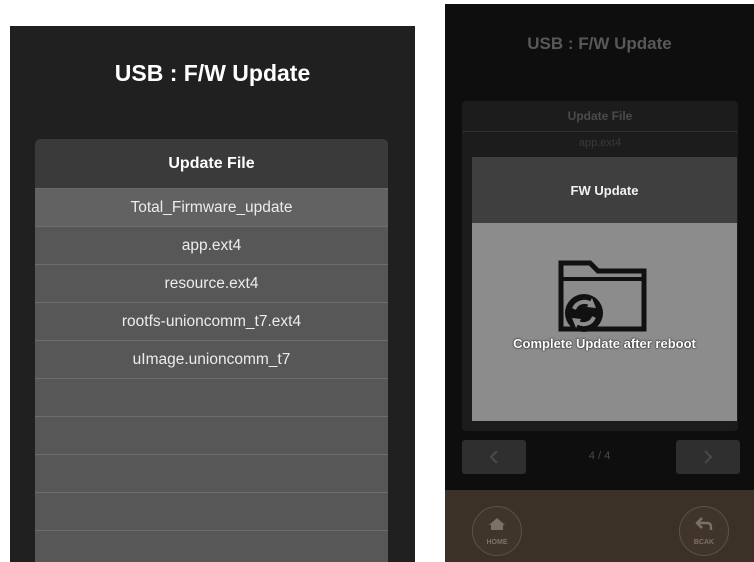  I want to click on file-row: uImage.unioncomm_t7, so click(211, 360).